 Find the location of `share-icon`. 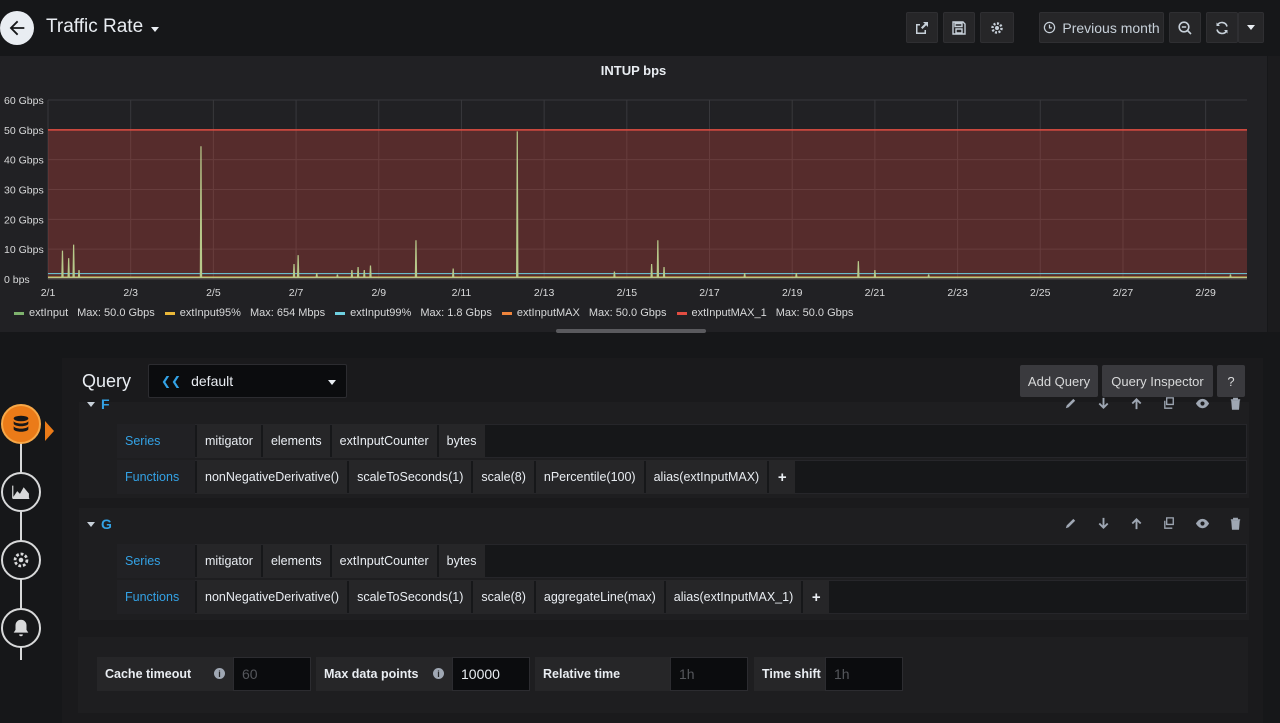

share-icon is located at coordinates (922, 27).